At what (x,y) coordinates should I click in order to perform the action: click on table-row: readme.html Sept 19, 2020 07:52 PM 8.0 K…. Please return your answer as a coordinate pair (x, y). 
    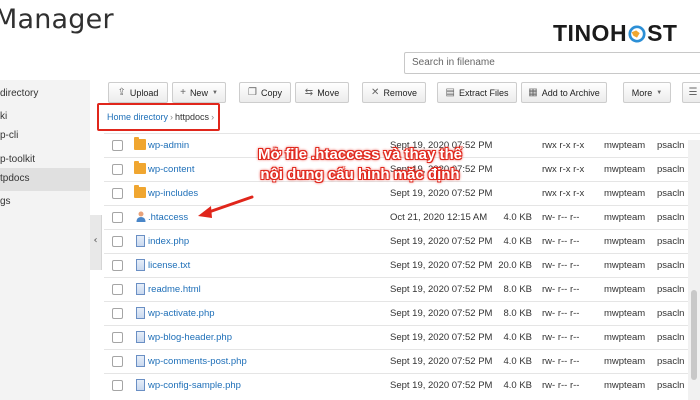
    Looking at the image, I should click on (402, 289).